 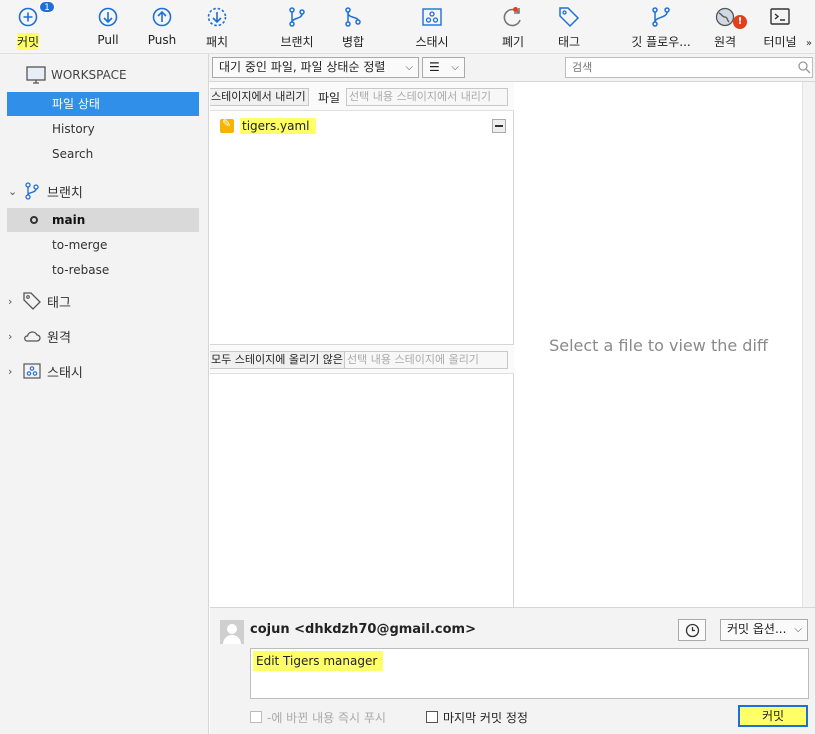 I want to click on push-label: Push, so click(x=162, y=40).